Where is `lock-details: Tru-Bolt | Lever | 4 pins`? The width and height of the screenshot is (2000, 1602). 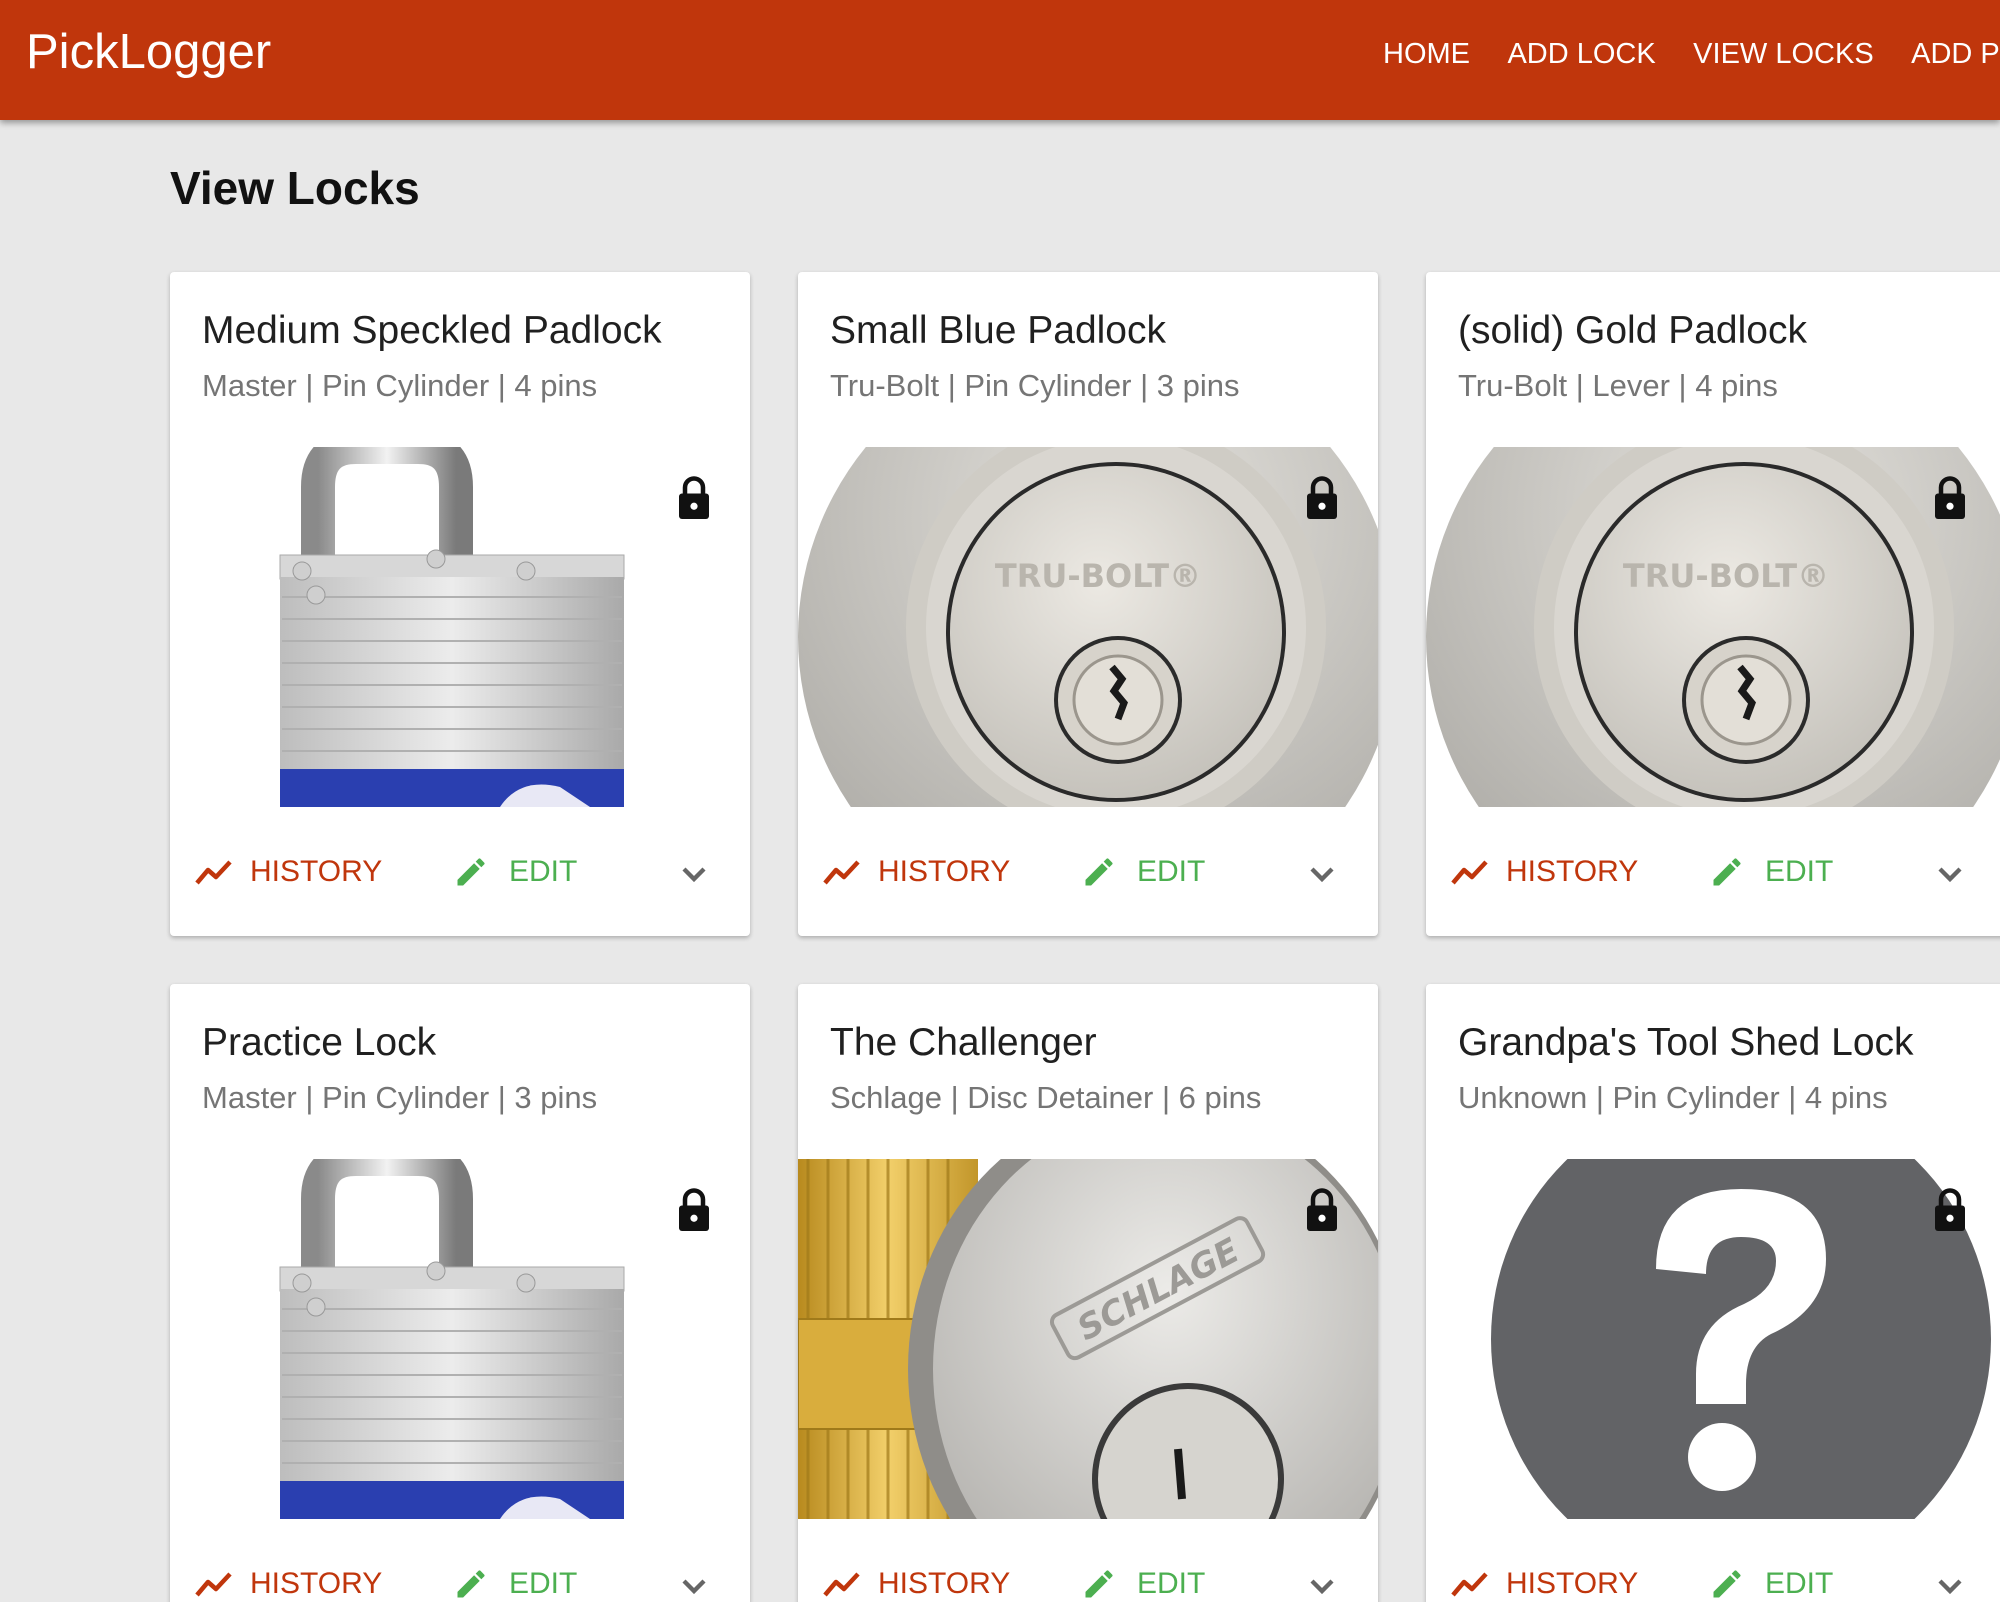 lock-details: Tru-Bolt | Lever | 4 pins is located at coordinates (1618, 385).